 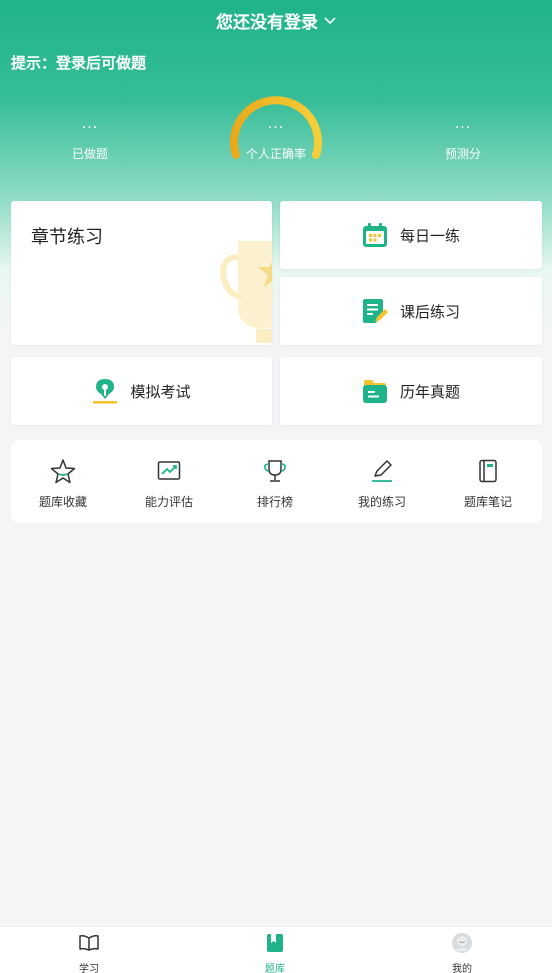 I want to click on tool-notes-label: 题库笔记, so click(x=487, y=502).